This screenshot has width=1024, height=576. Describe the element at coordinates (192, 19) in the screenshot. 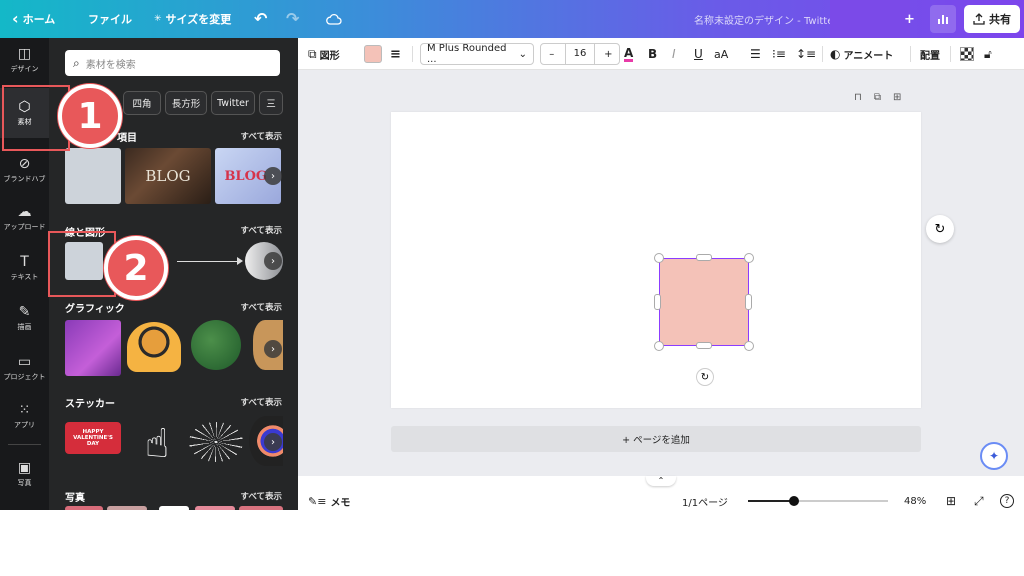

I see `resize-button: ✳ サイズを変更` at that location.